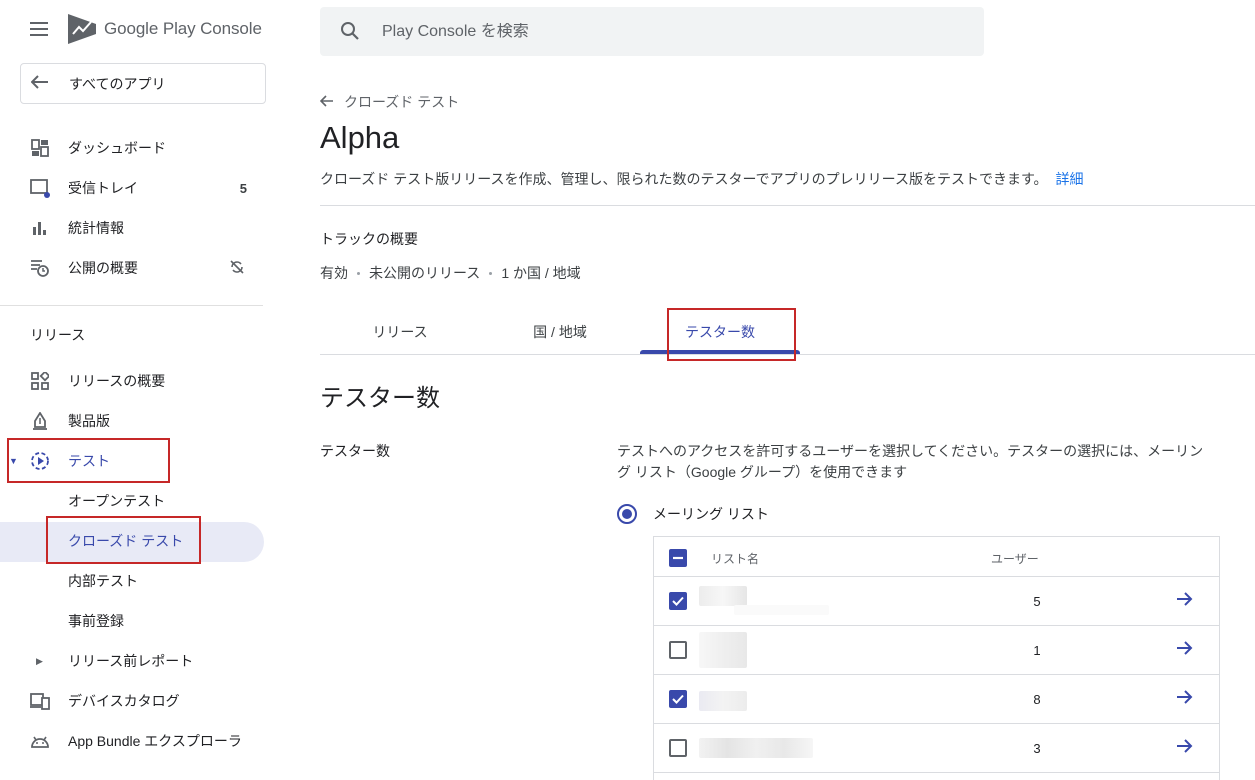 This screenshot has height=780, width=1255. I want to click on search-icon, so click(351, 32).